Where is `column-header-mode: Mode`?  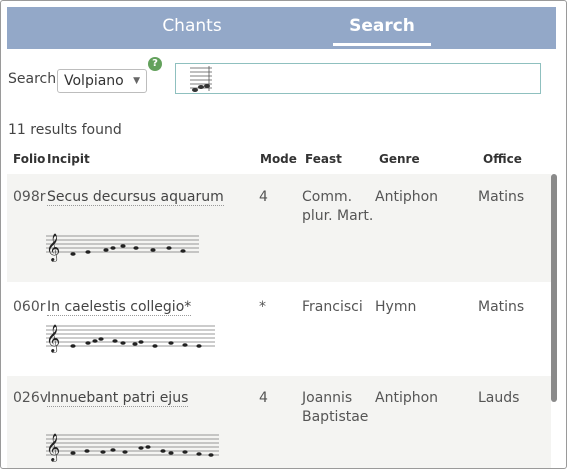 column-header-mode: Mode is located at coordinates (278, 159).